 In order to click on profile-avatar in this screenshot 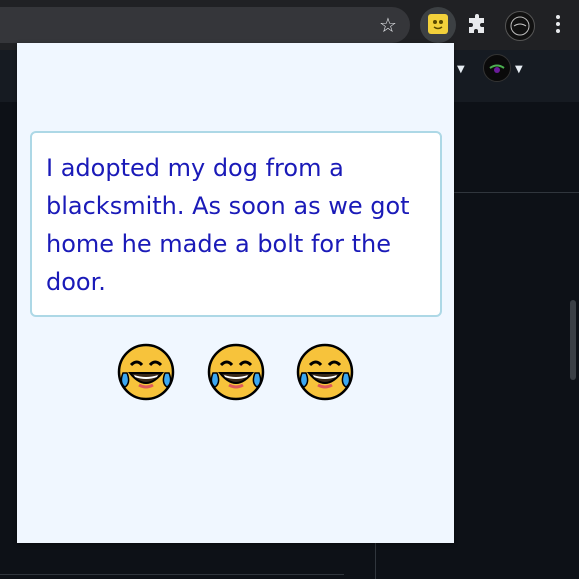, I will do `click(520, 26)`.